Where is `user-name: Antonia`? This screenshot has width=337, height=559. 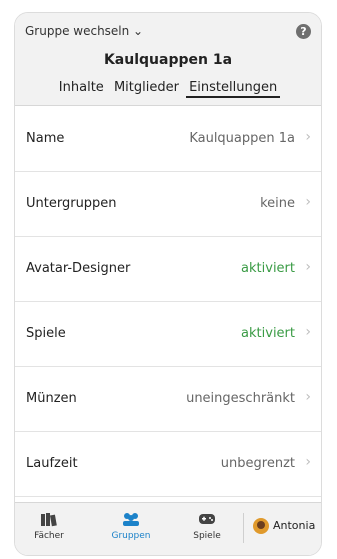 user-name: Antonia is located at coordinates (294, 525).